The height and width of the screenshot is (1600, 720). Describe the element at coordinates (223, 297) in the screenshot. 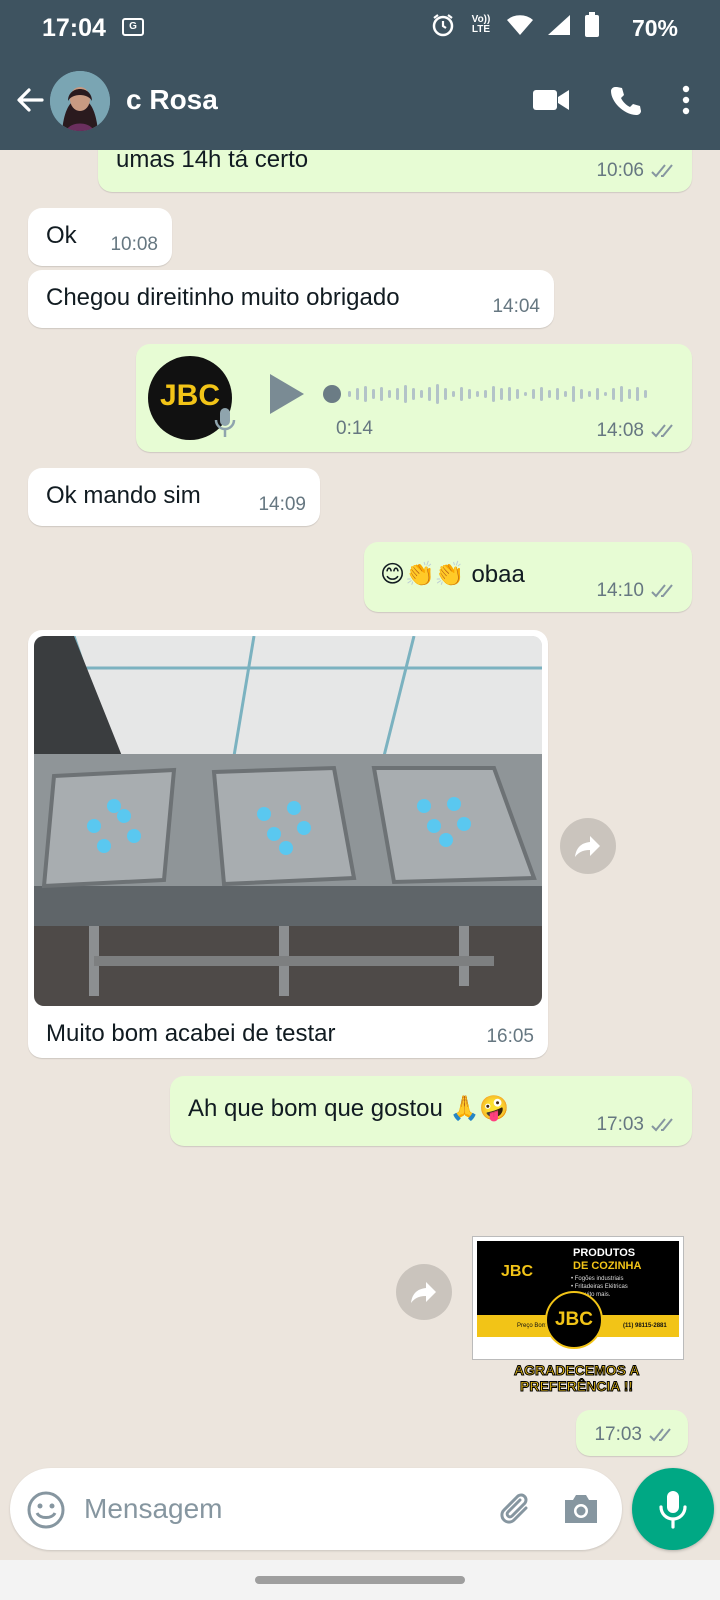

I see `message-text: Chegou direitinho muito obrigado` at that location.